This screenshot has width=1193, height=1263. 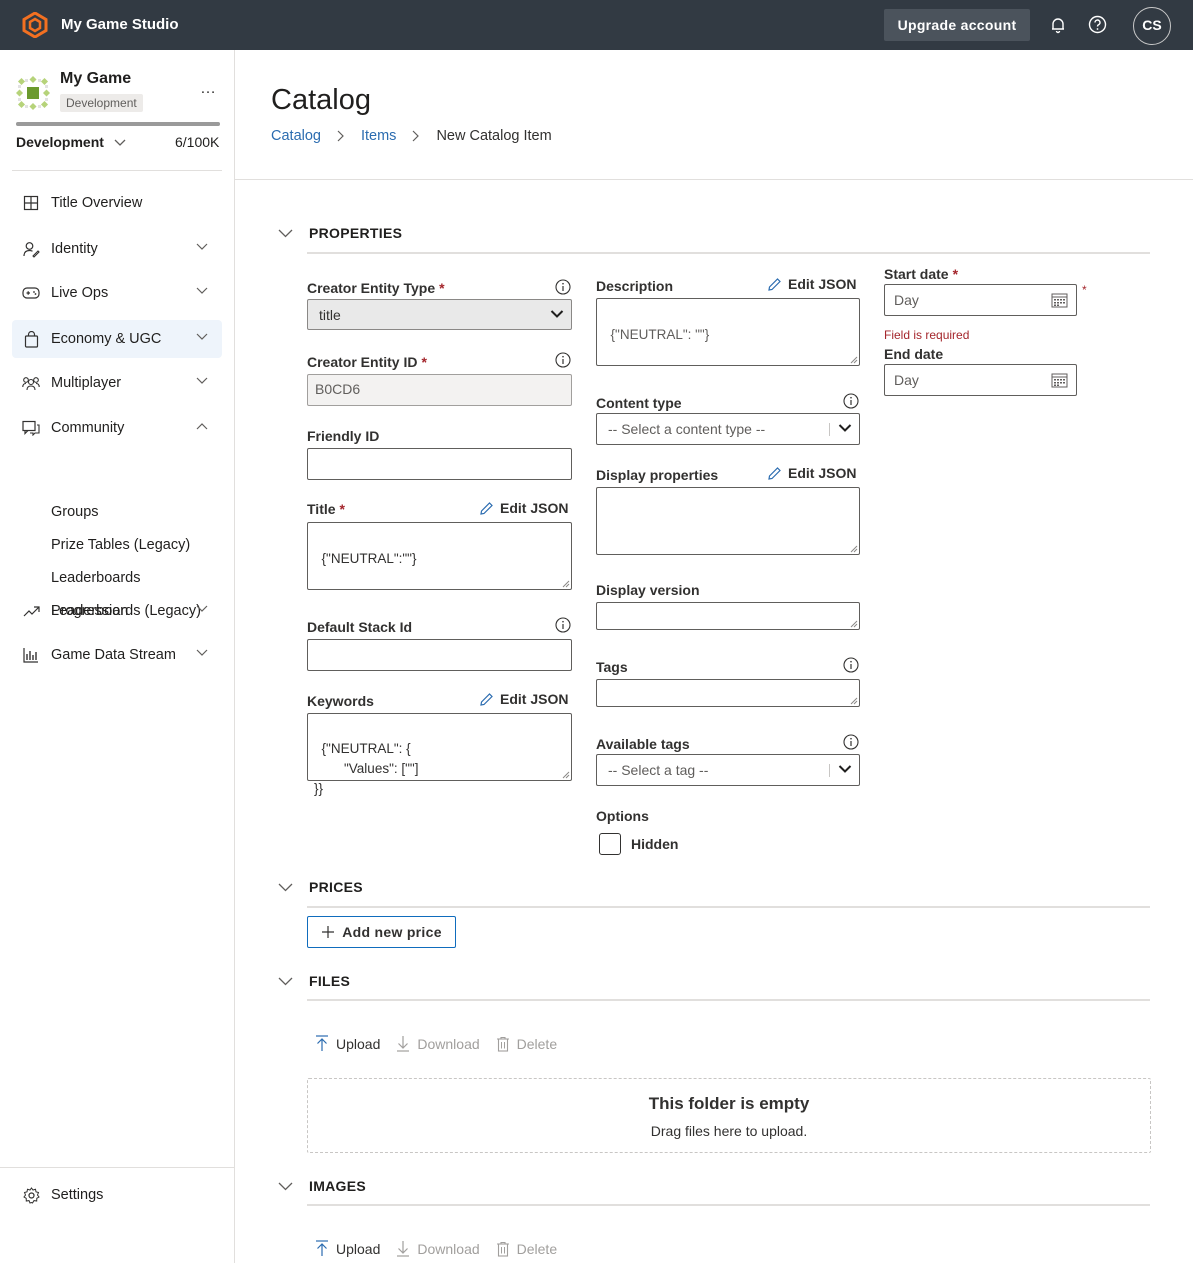 I want to click on default-stack-id-input, so click(x=439, y=655).